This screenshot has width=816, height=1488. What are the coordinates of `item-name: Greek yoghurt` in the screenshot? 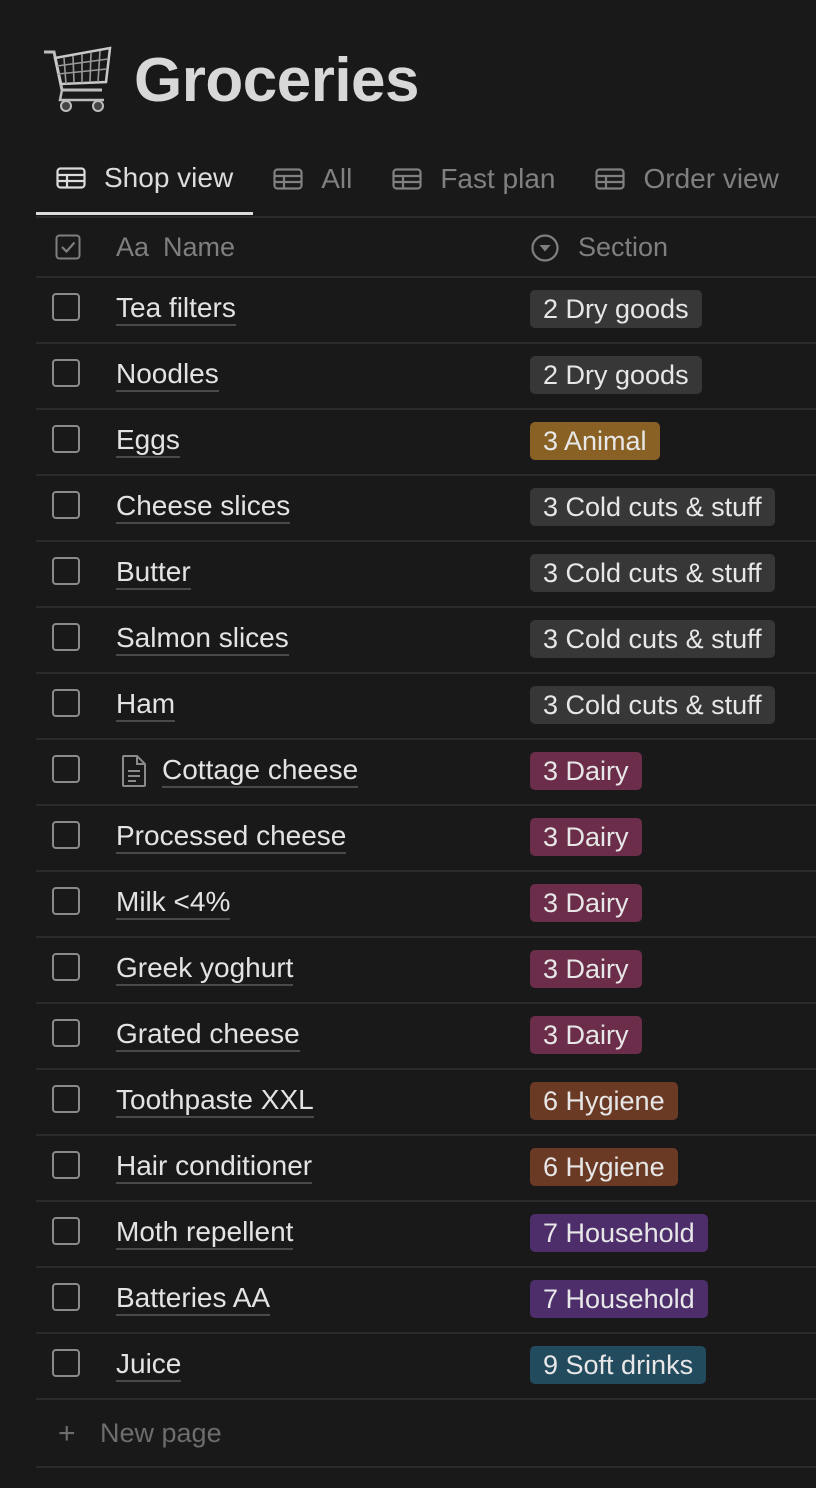 It's located at (205, 969).